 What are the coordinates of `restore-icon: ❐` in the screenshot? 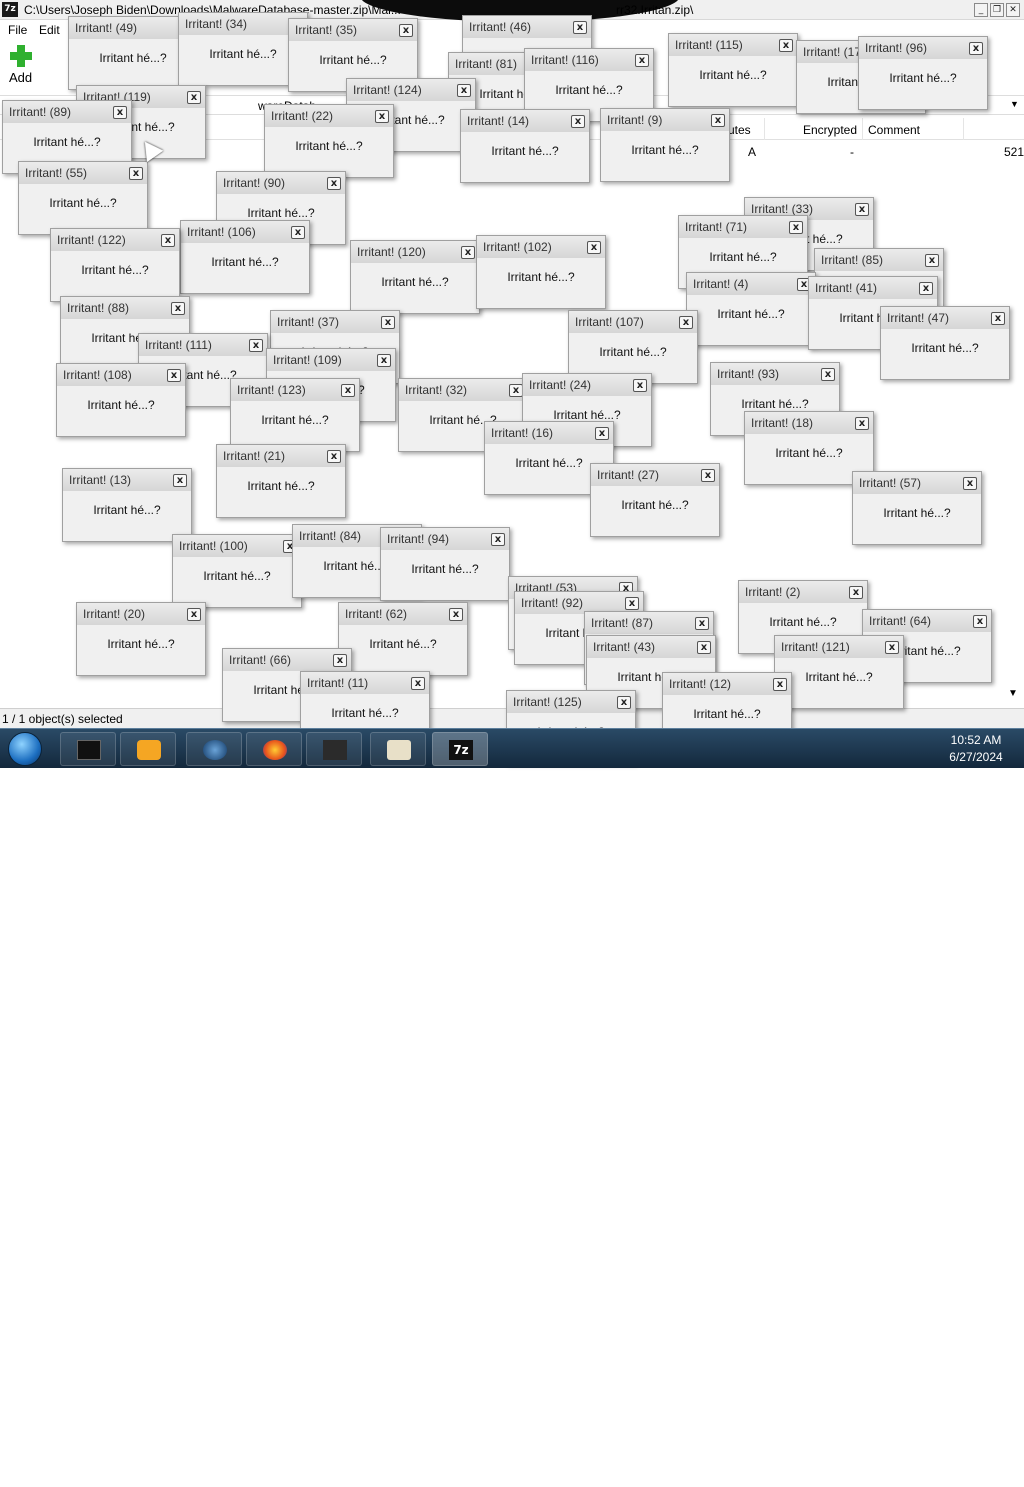 It's located at (997, 10).